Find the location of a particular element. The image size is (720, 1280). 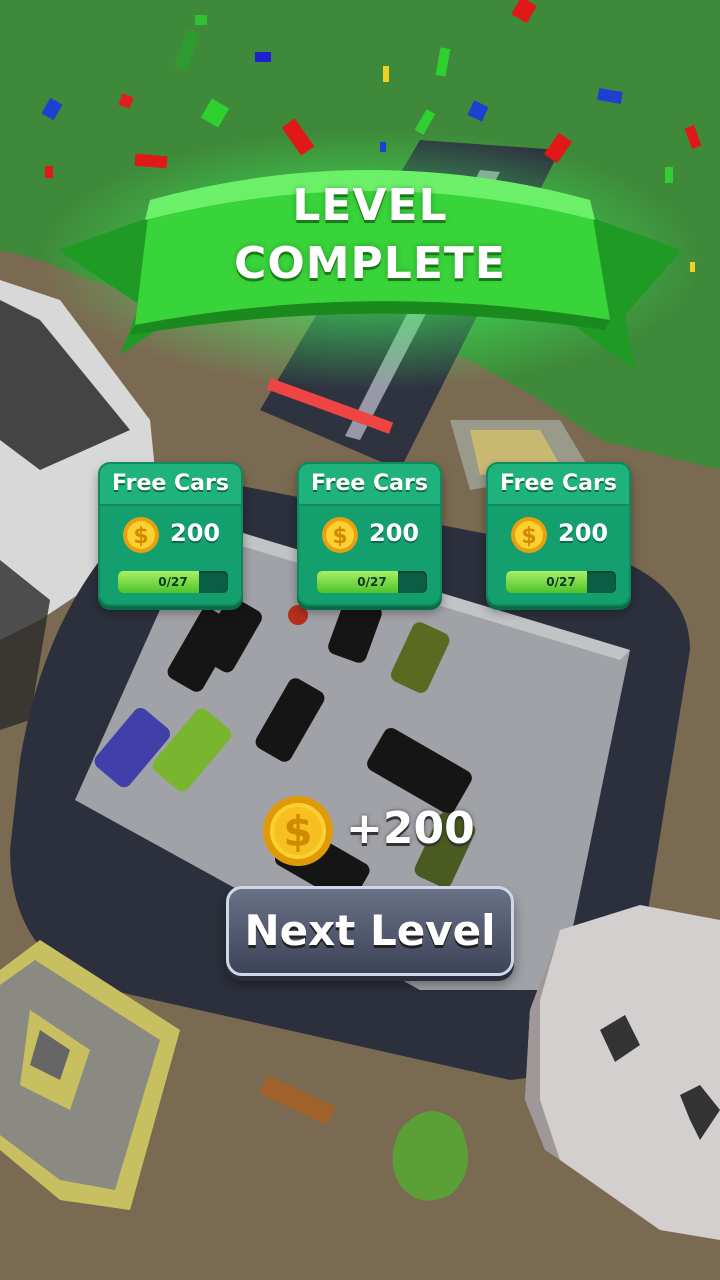

reward-amount: +200 is located at coordinates (410, 828).